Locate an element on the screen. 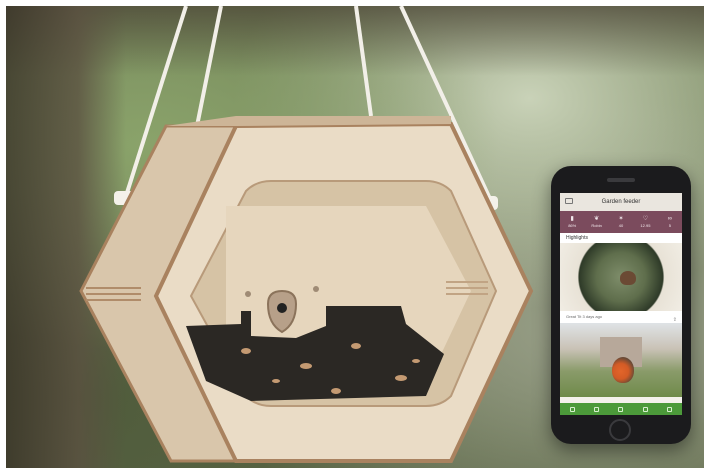 The image size is (711, 473). rope-right-inner is located at coordinates (363, 61).